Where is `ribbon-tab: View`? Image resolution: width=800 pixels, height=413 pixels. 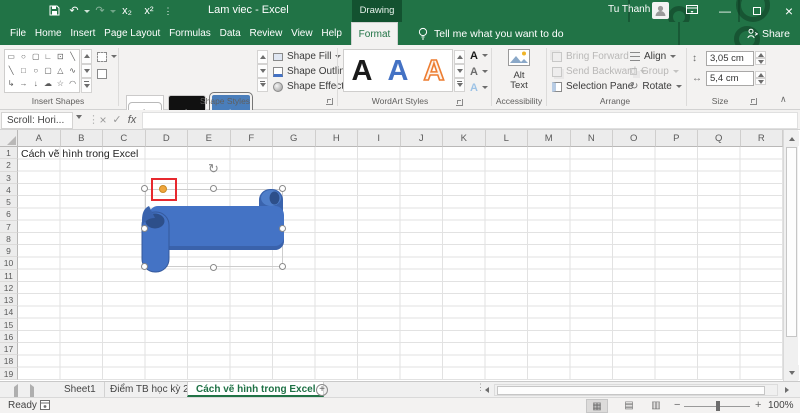 ribbon-tab: View is located at coordinates (302, 33).